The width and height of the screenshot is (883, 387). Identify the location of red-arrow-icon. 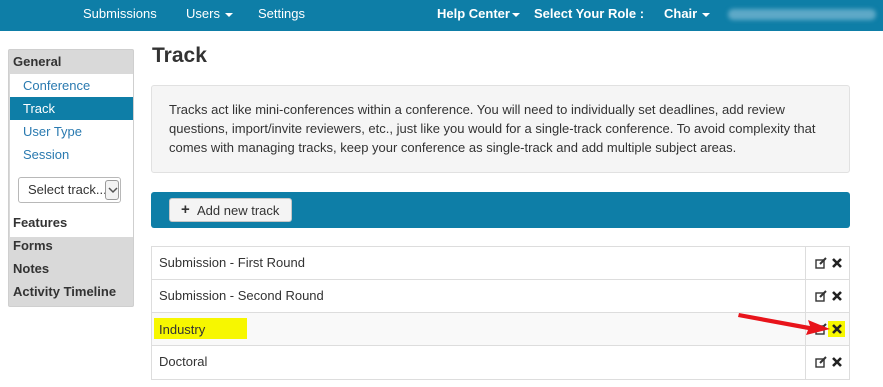
(784, 324).